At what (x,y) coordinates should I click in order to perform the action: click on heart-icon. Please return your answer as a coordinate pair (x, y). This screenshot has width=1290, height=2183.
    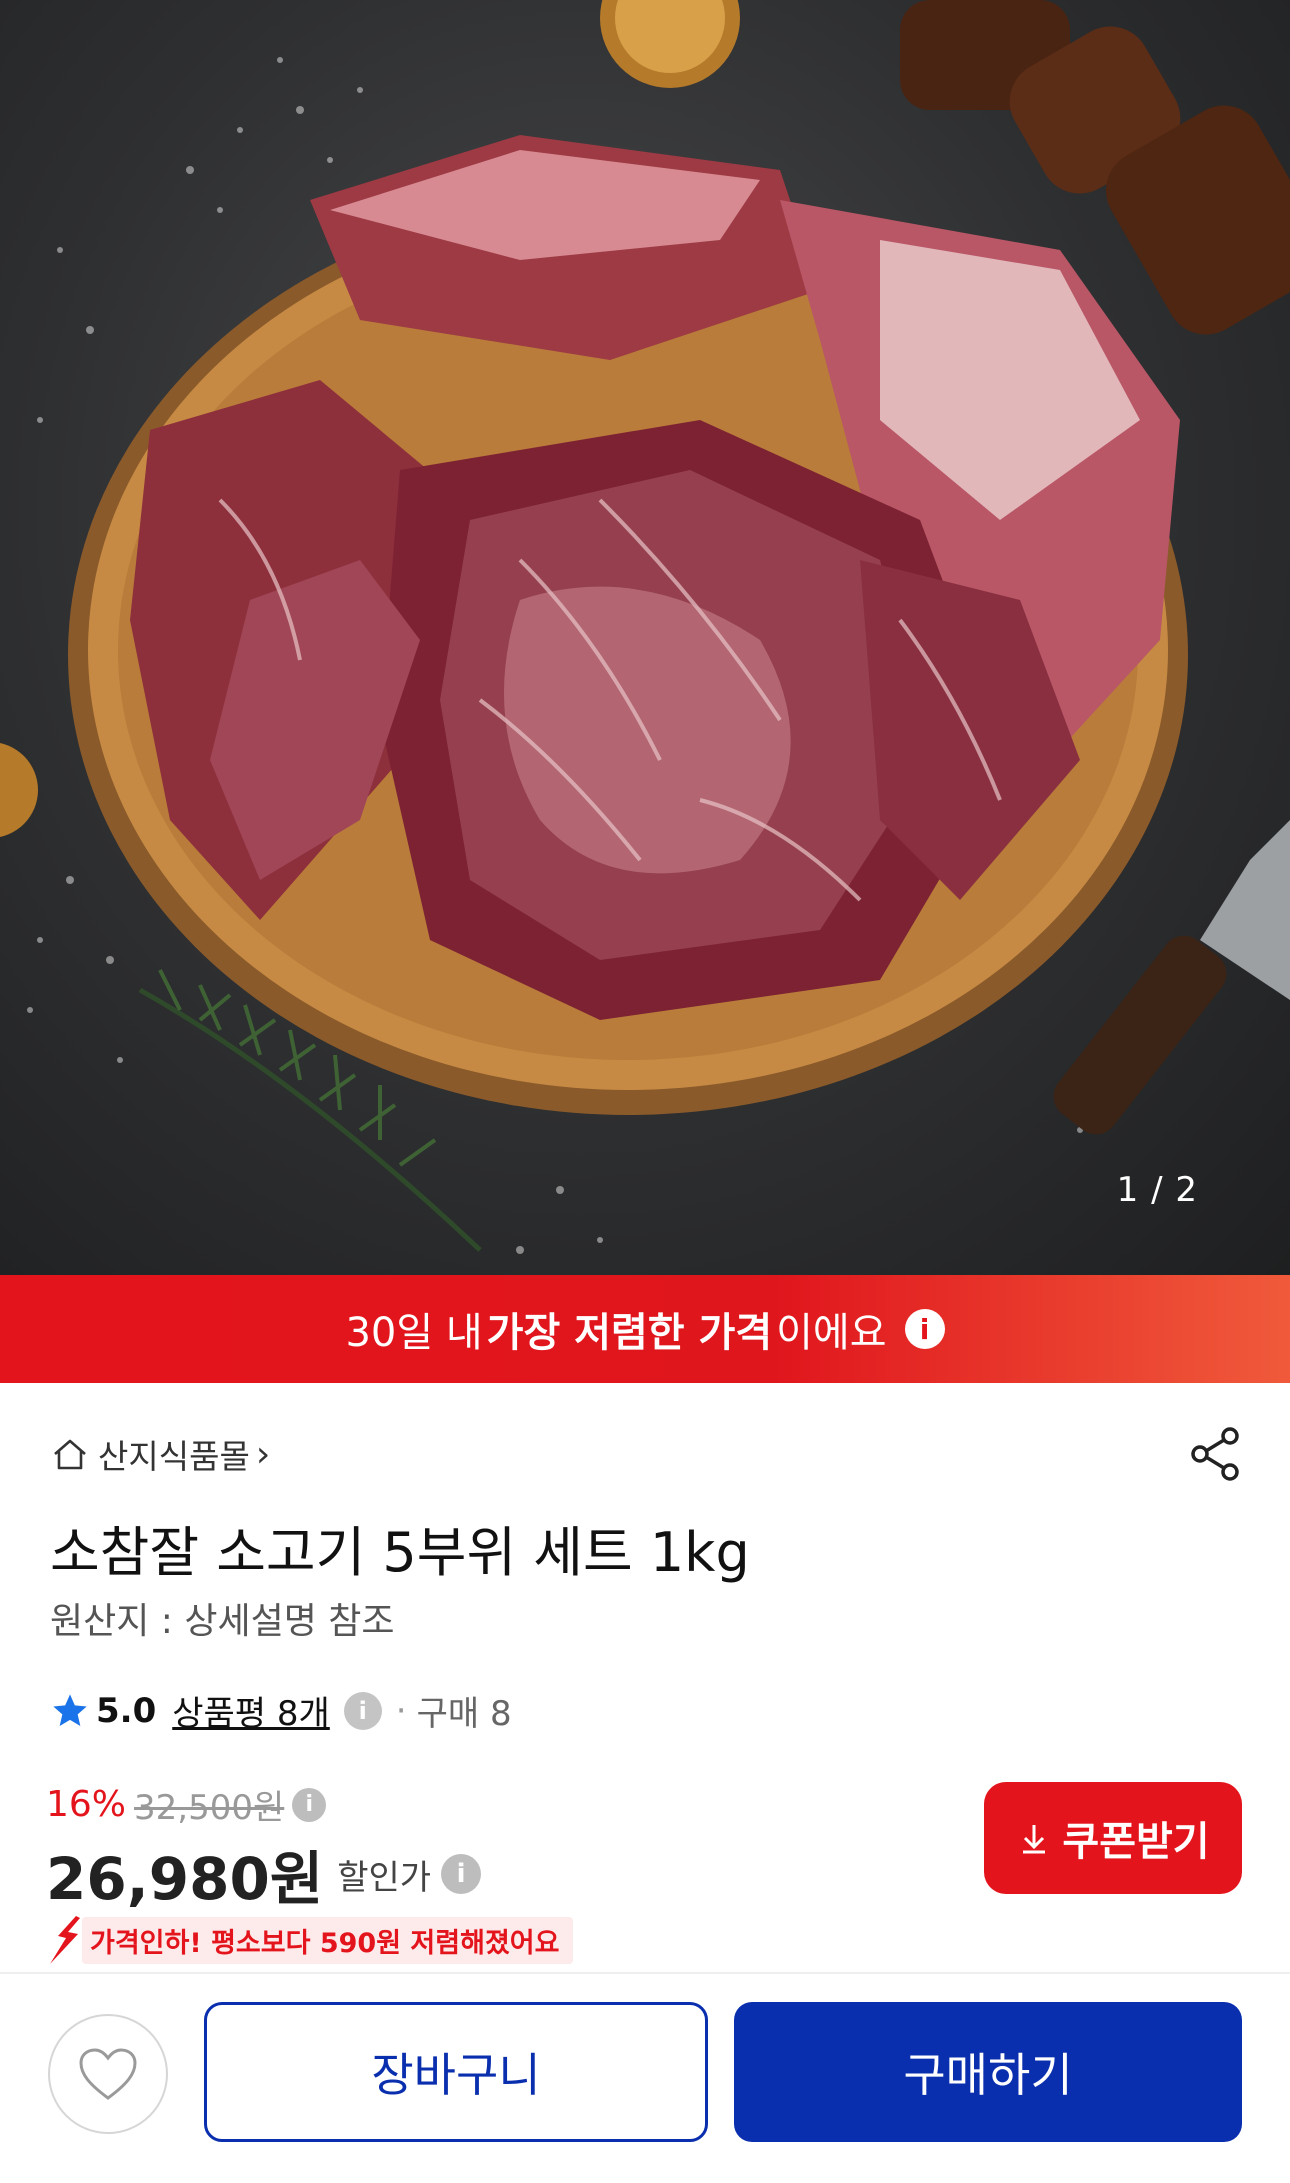
    Looking at the image, I should click on (108, 2074).